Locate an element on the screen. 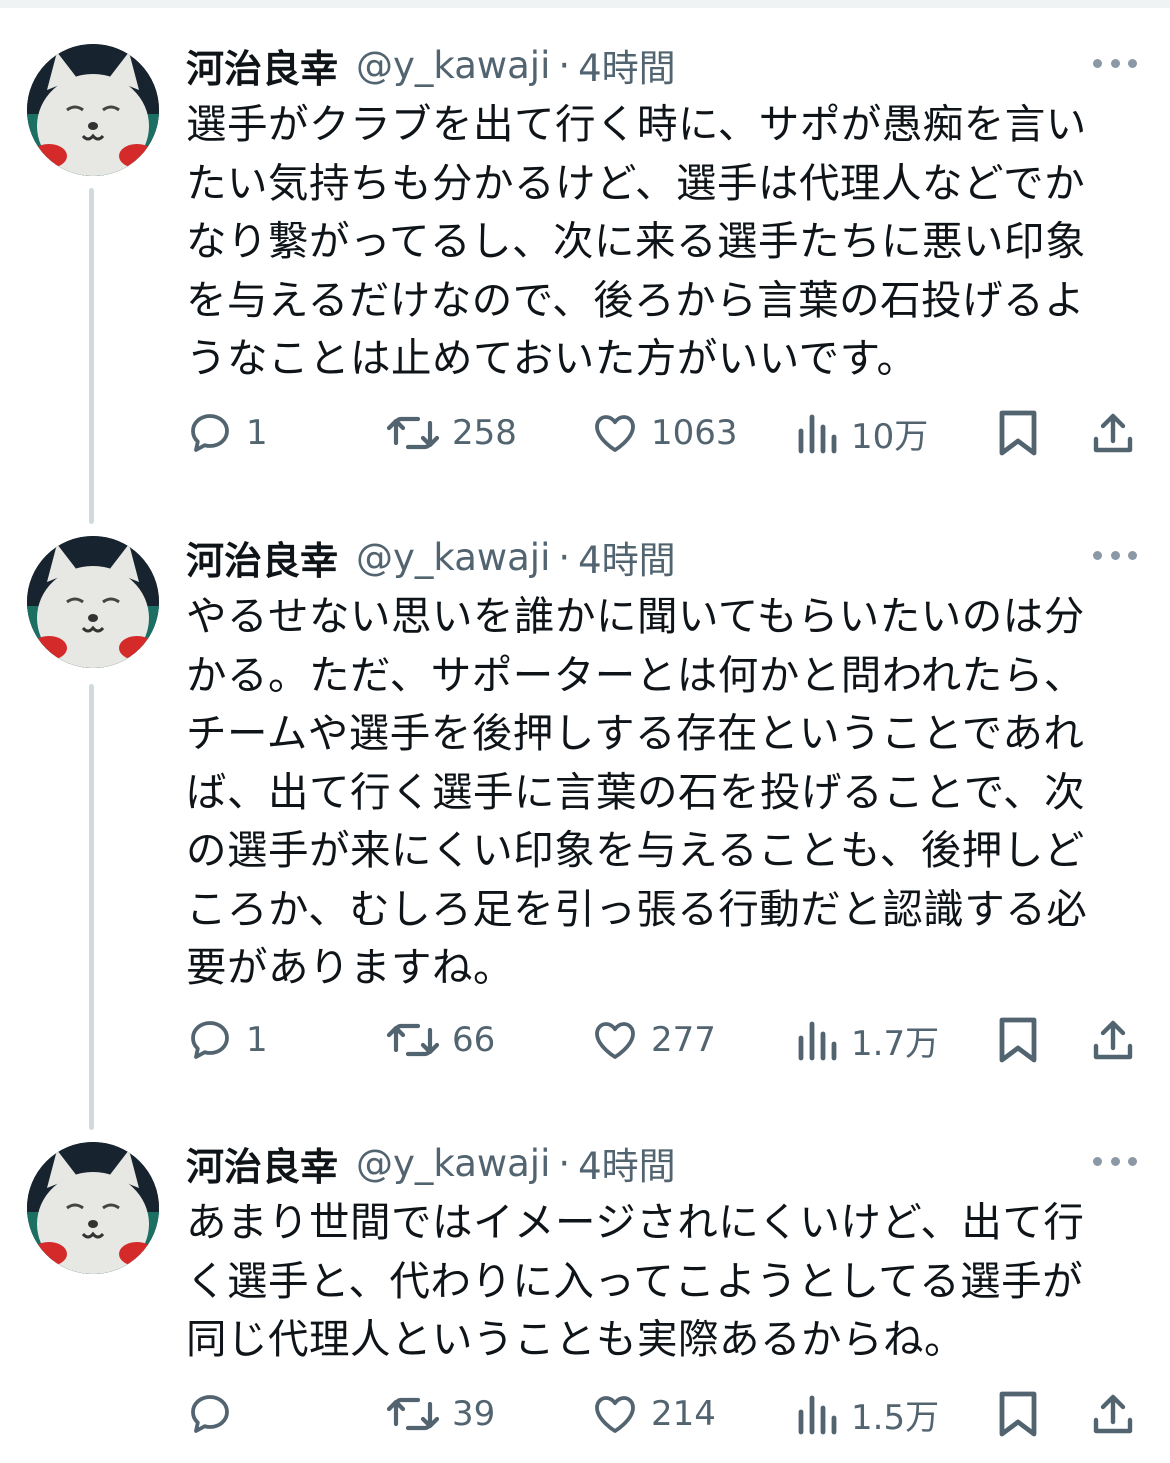 This screenshot has width=1170, height=1463. like-count: 1063 is located at coordinates (694, 433).